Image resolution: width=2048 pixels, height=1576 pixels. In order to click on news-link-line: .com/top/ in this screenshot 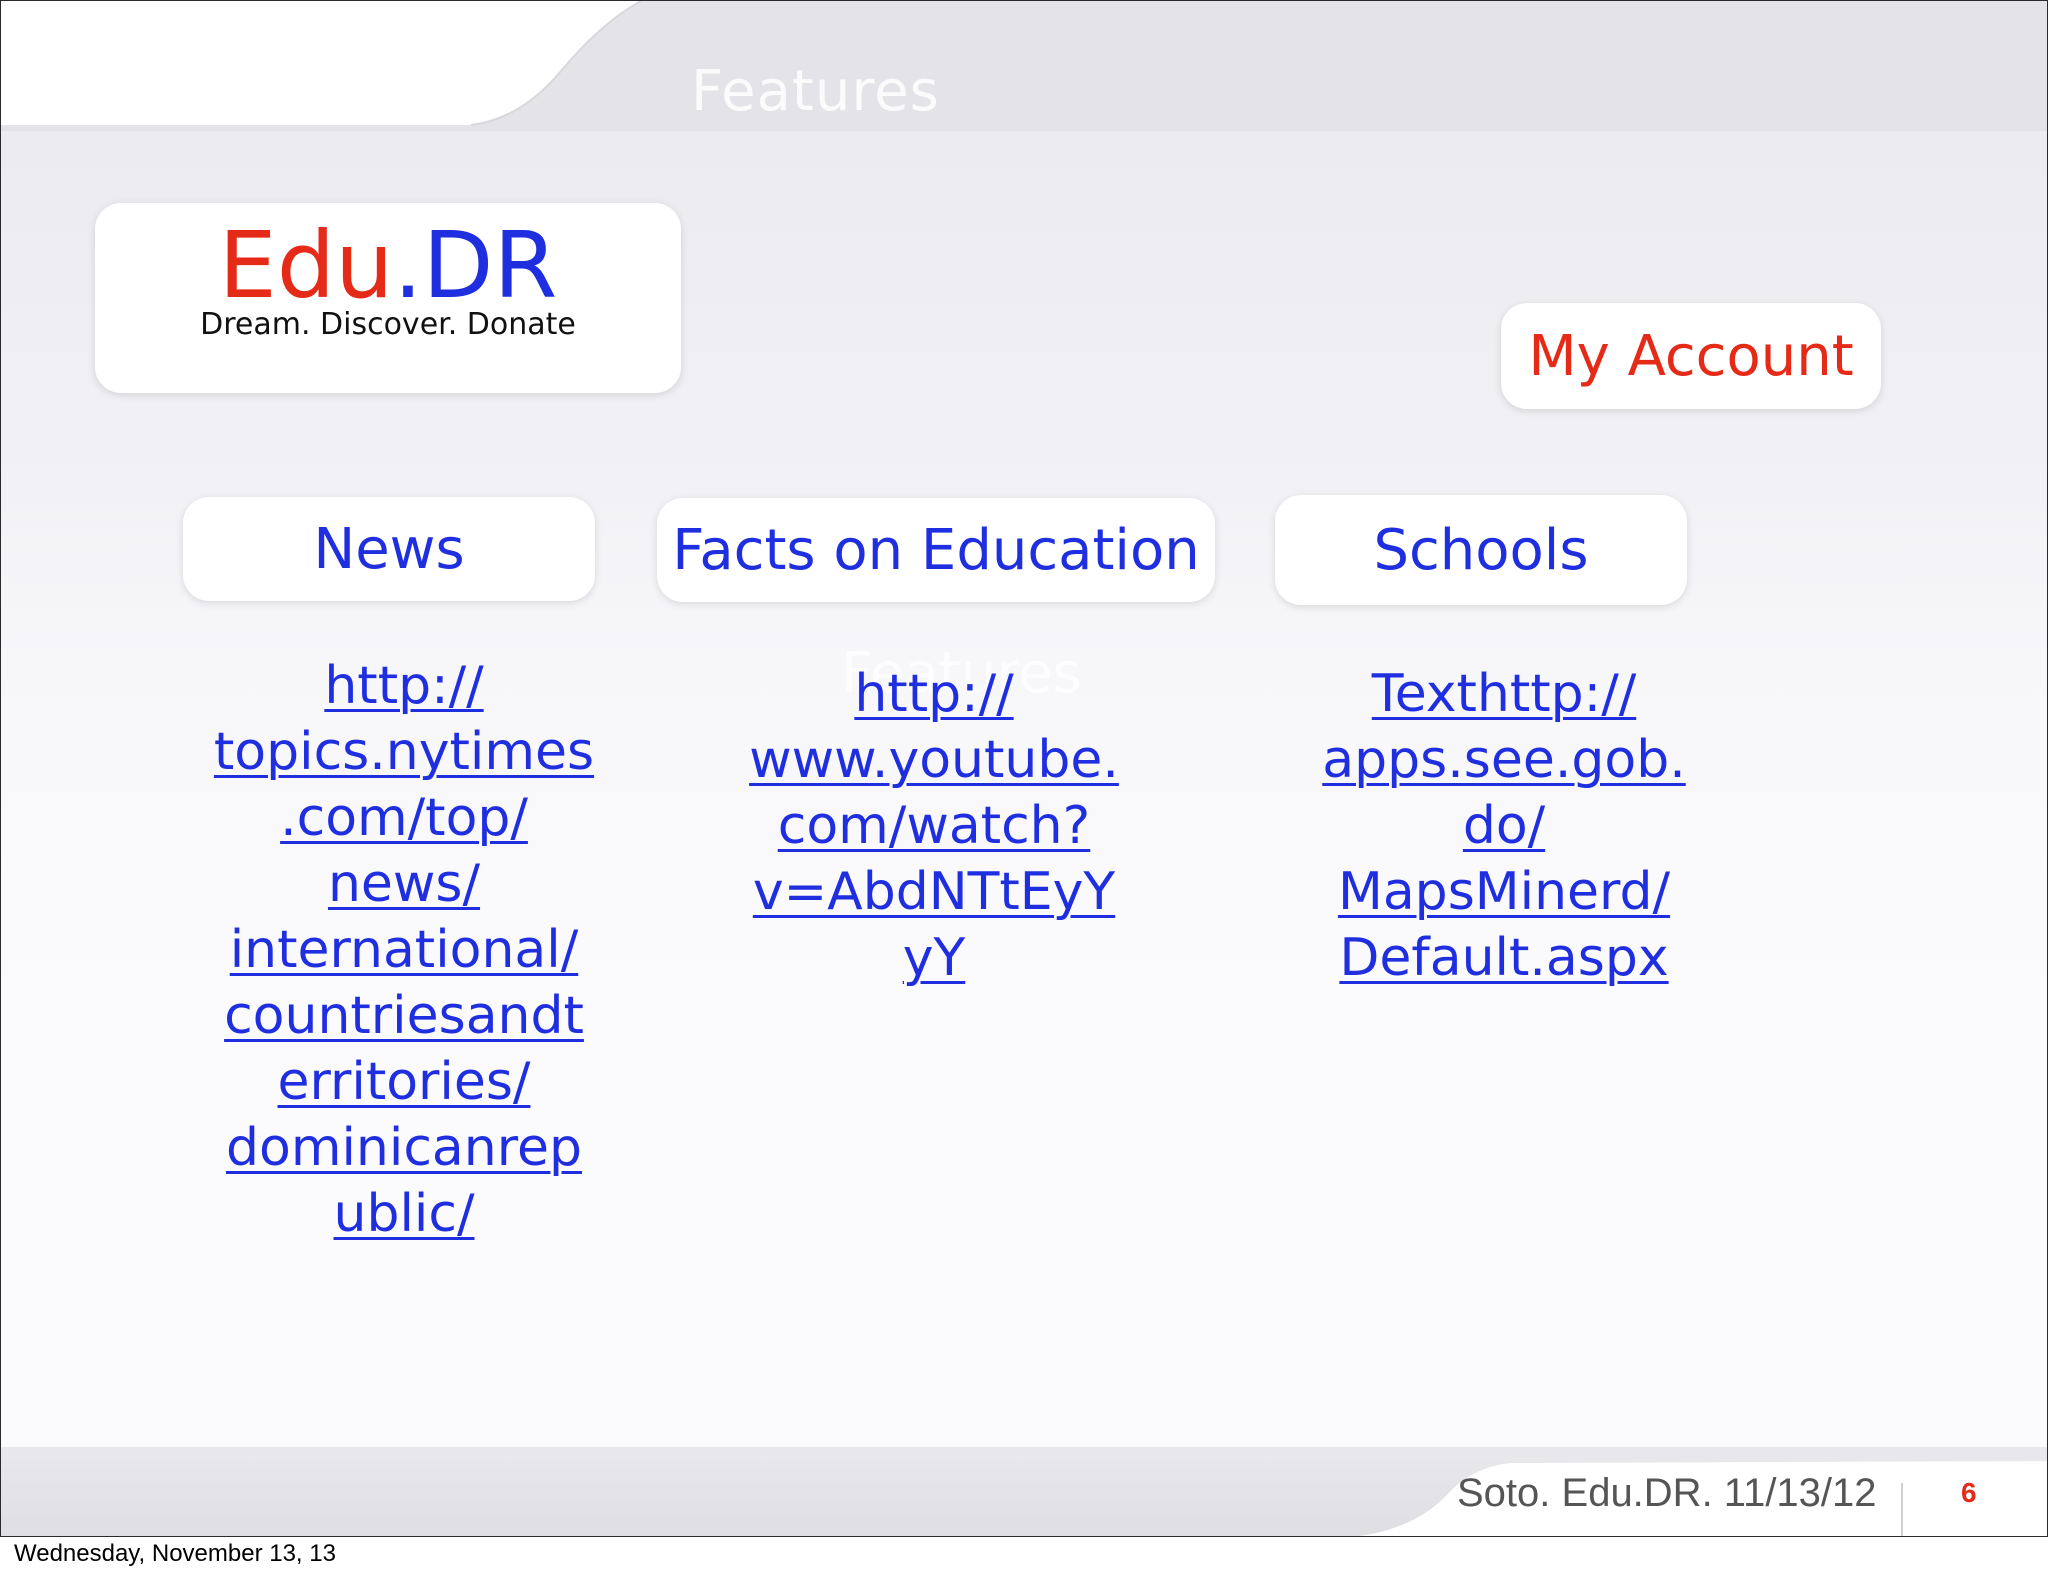, I will do `click(404, 818)`.